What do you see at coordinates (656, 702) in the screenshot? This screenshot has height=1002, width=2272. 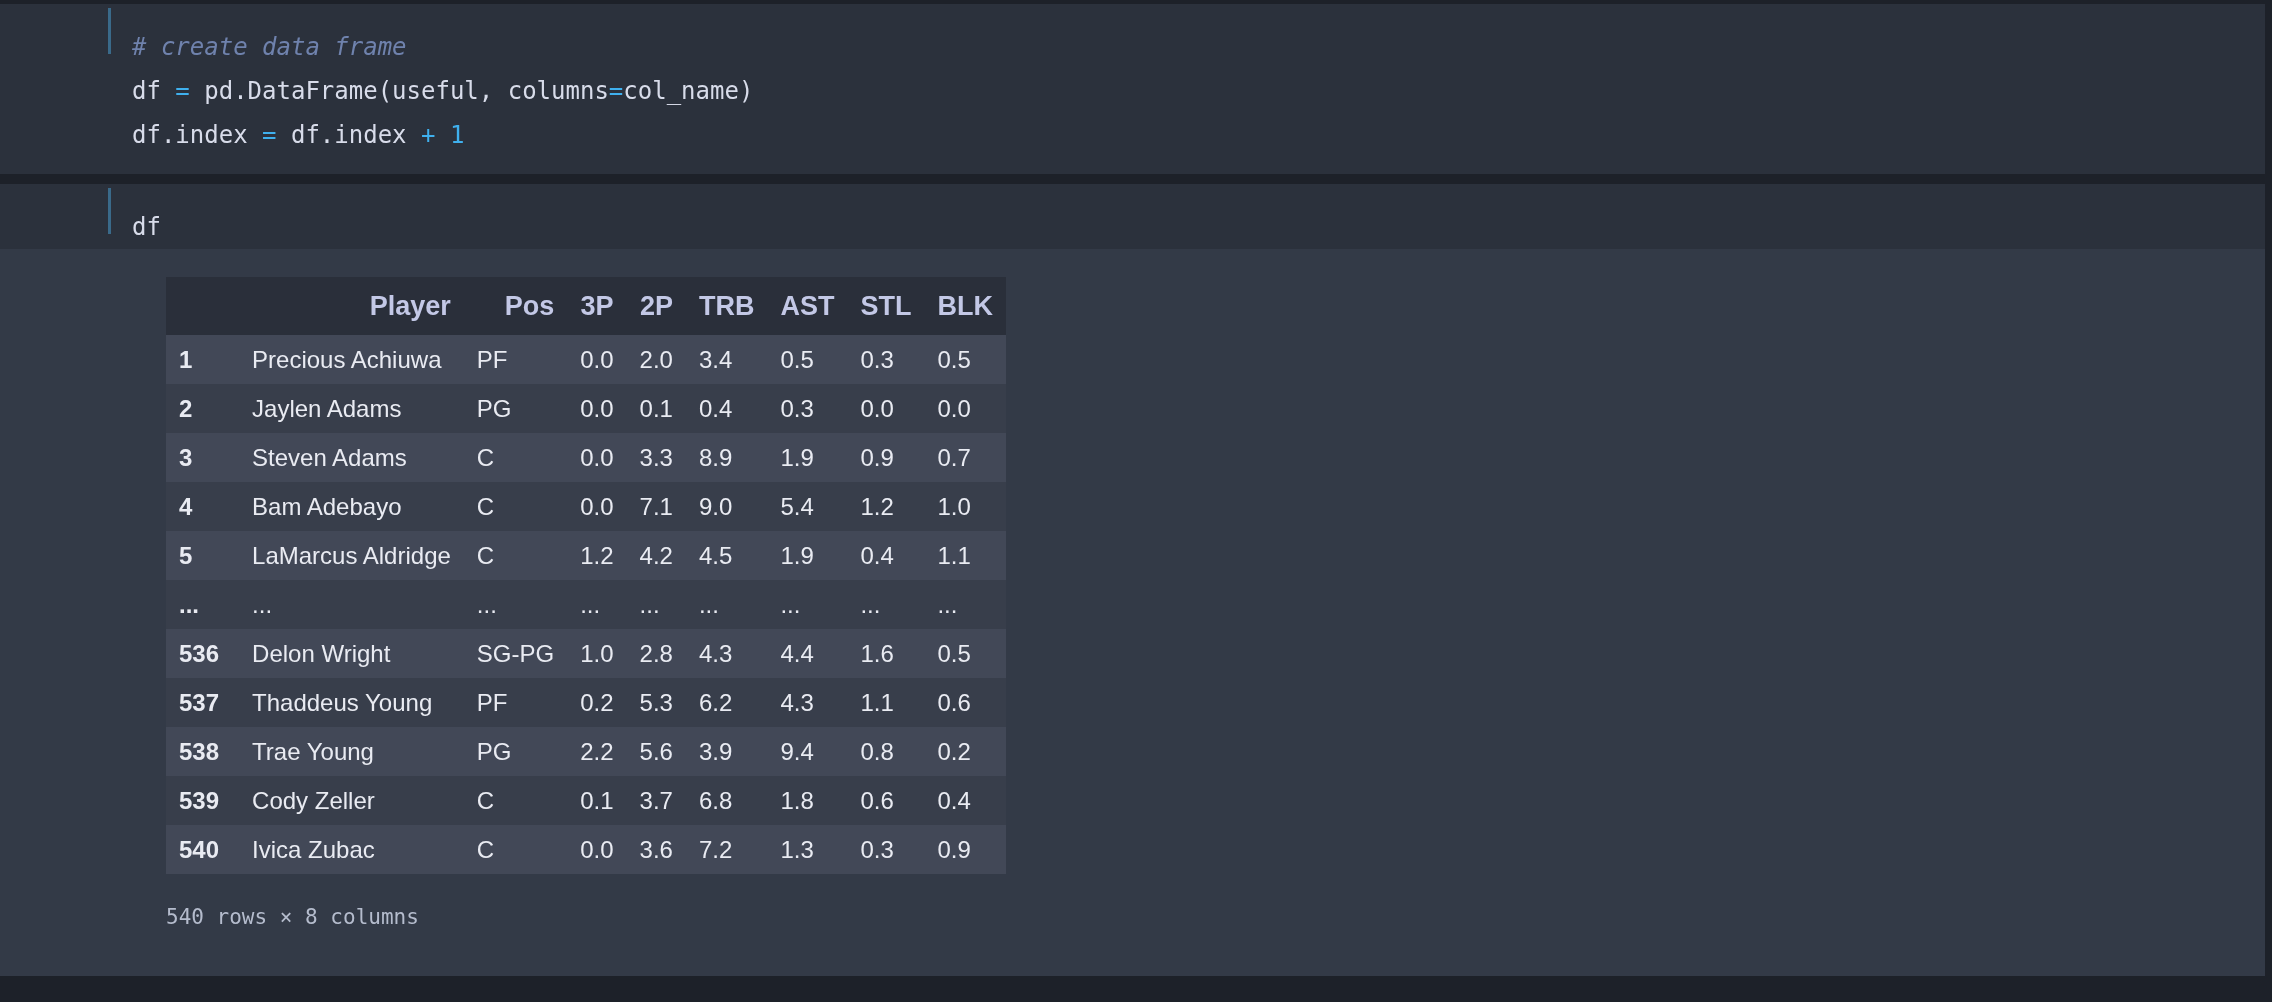 I see `table-cell: 5.3` at bounding box center [656, 702].